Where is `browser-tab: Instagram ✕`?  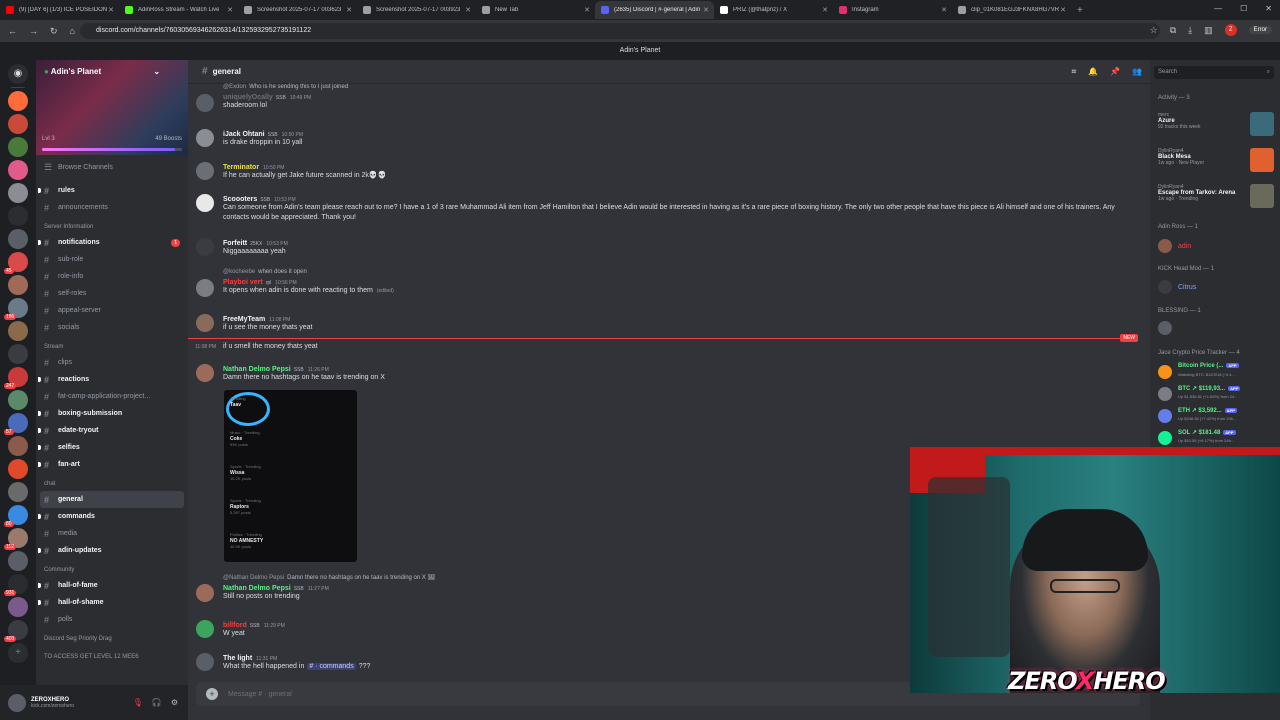
browser-tab: Instagram ✕ is located at coordinates (892, 10).